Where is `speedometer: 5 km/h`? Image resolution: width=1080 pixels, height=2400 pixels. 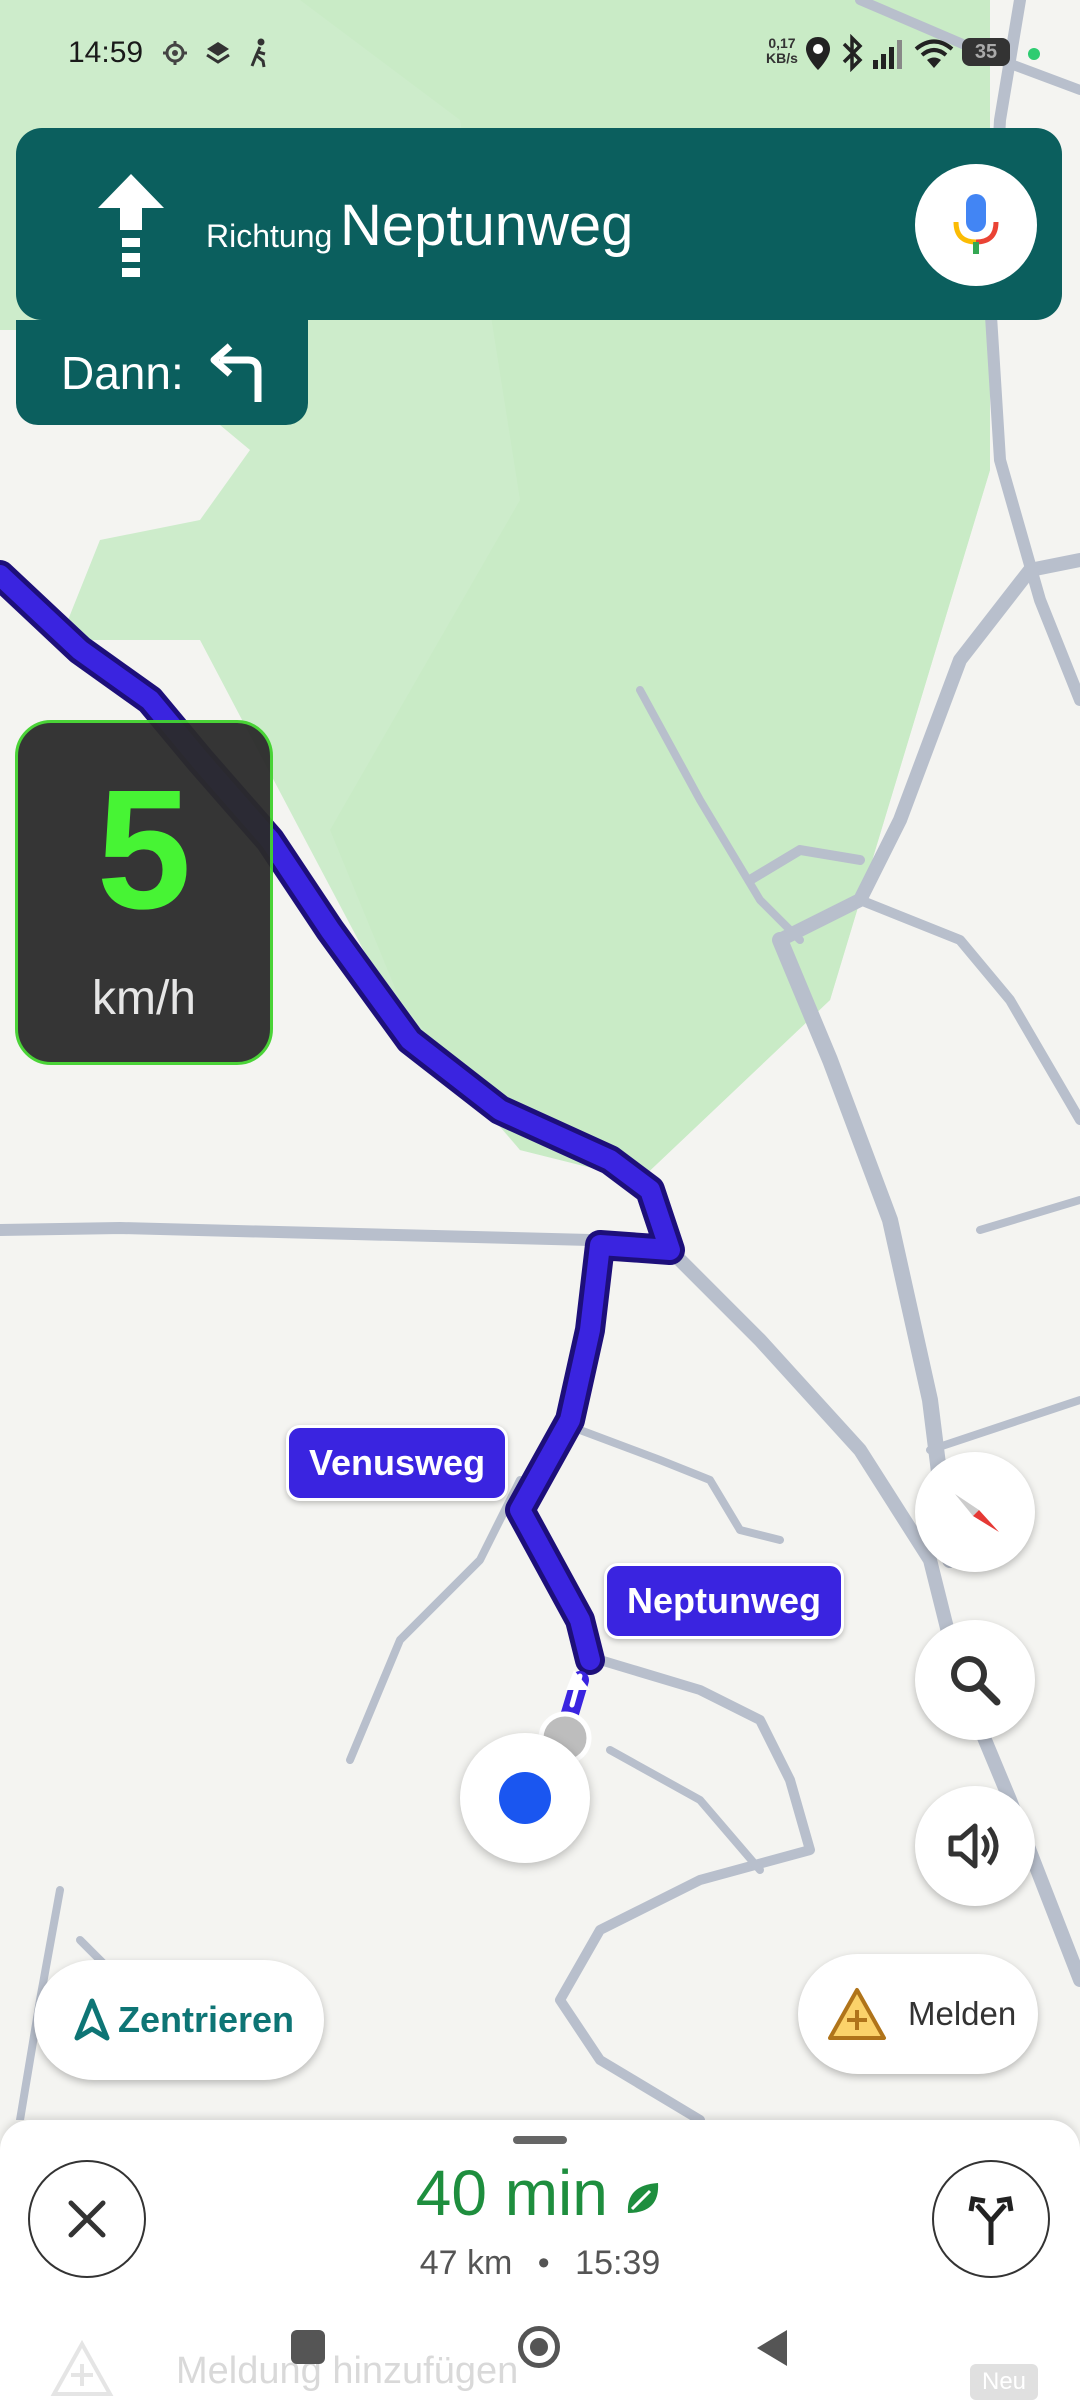 speedometer: 5 km/h is located at coordinates (144, 892).